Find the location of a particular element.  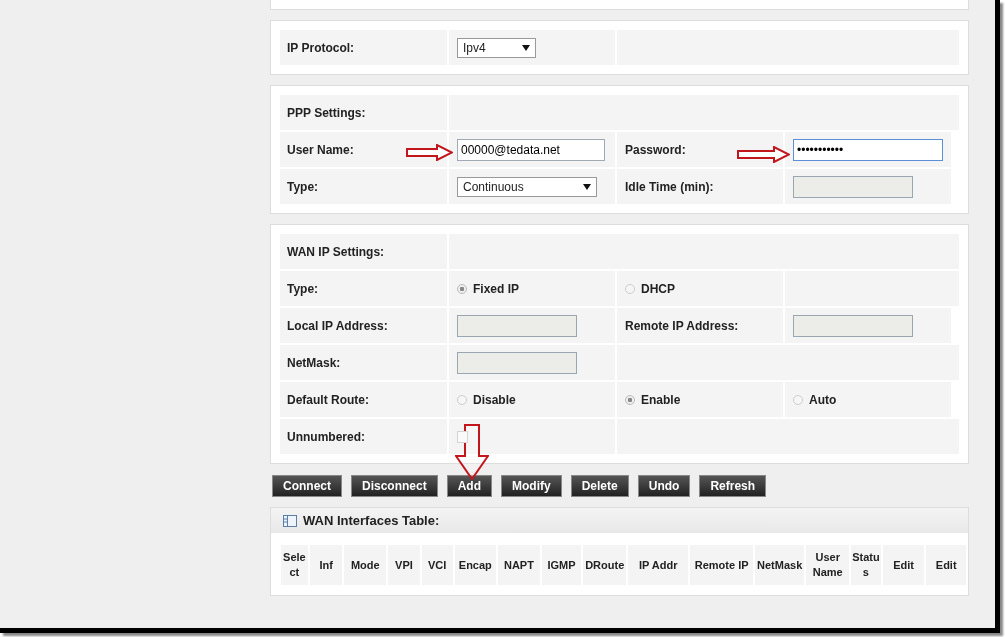

radio-option: Enable is located at coordinates (653, 399).